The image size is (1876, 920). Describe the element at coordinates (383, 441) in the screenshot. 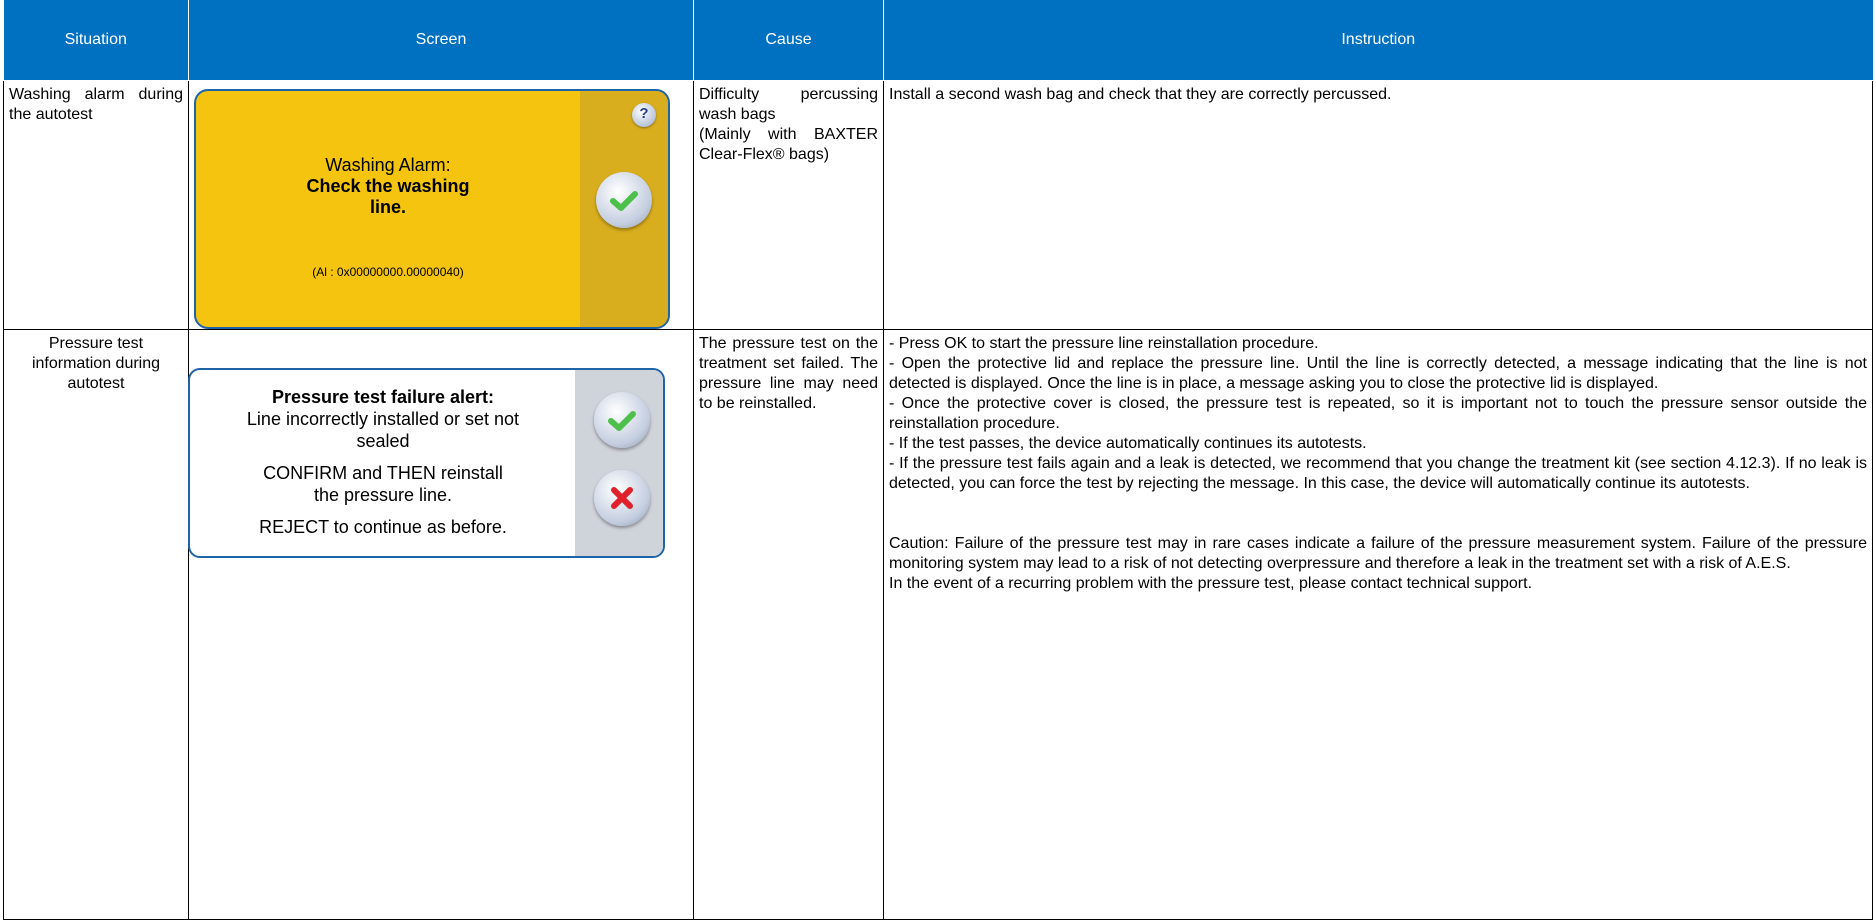

I see `alert-line-2: sealed` at that location.